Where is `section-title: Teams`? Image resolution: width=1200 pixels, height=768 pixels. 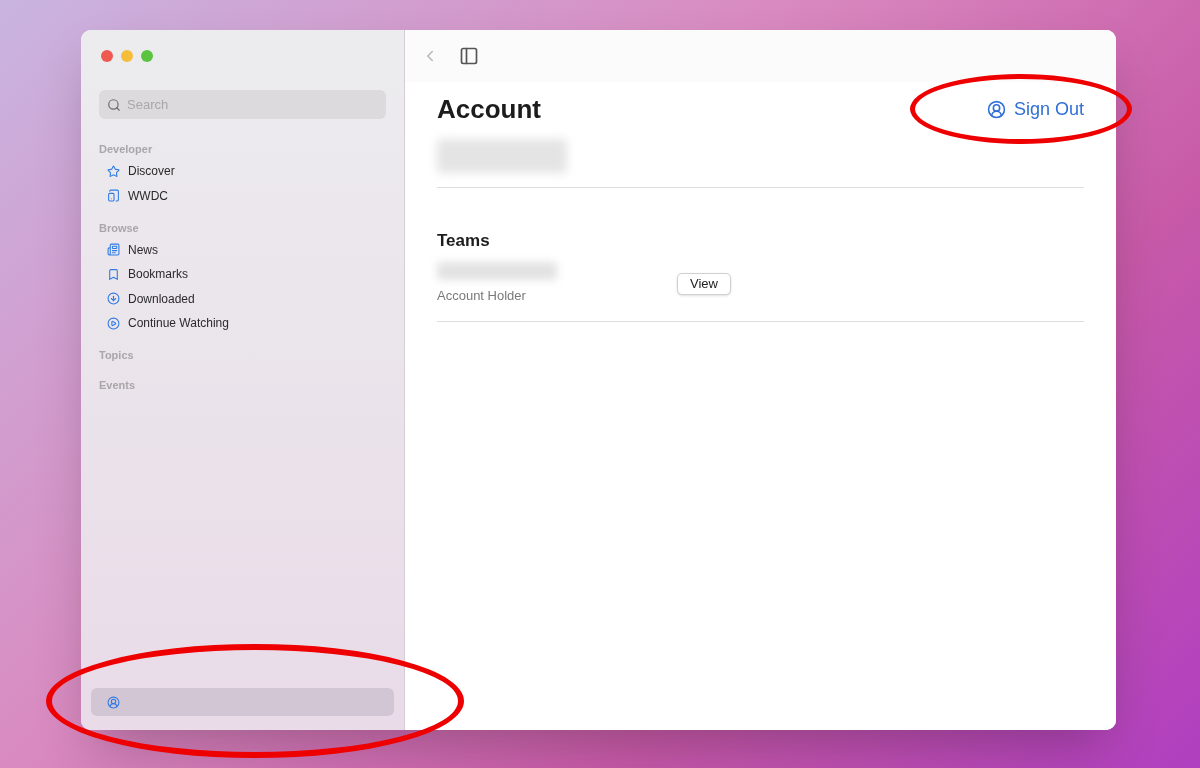 section-title: Teams is located at coordinates (464, 241).